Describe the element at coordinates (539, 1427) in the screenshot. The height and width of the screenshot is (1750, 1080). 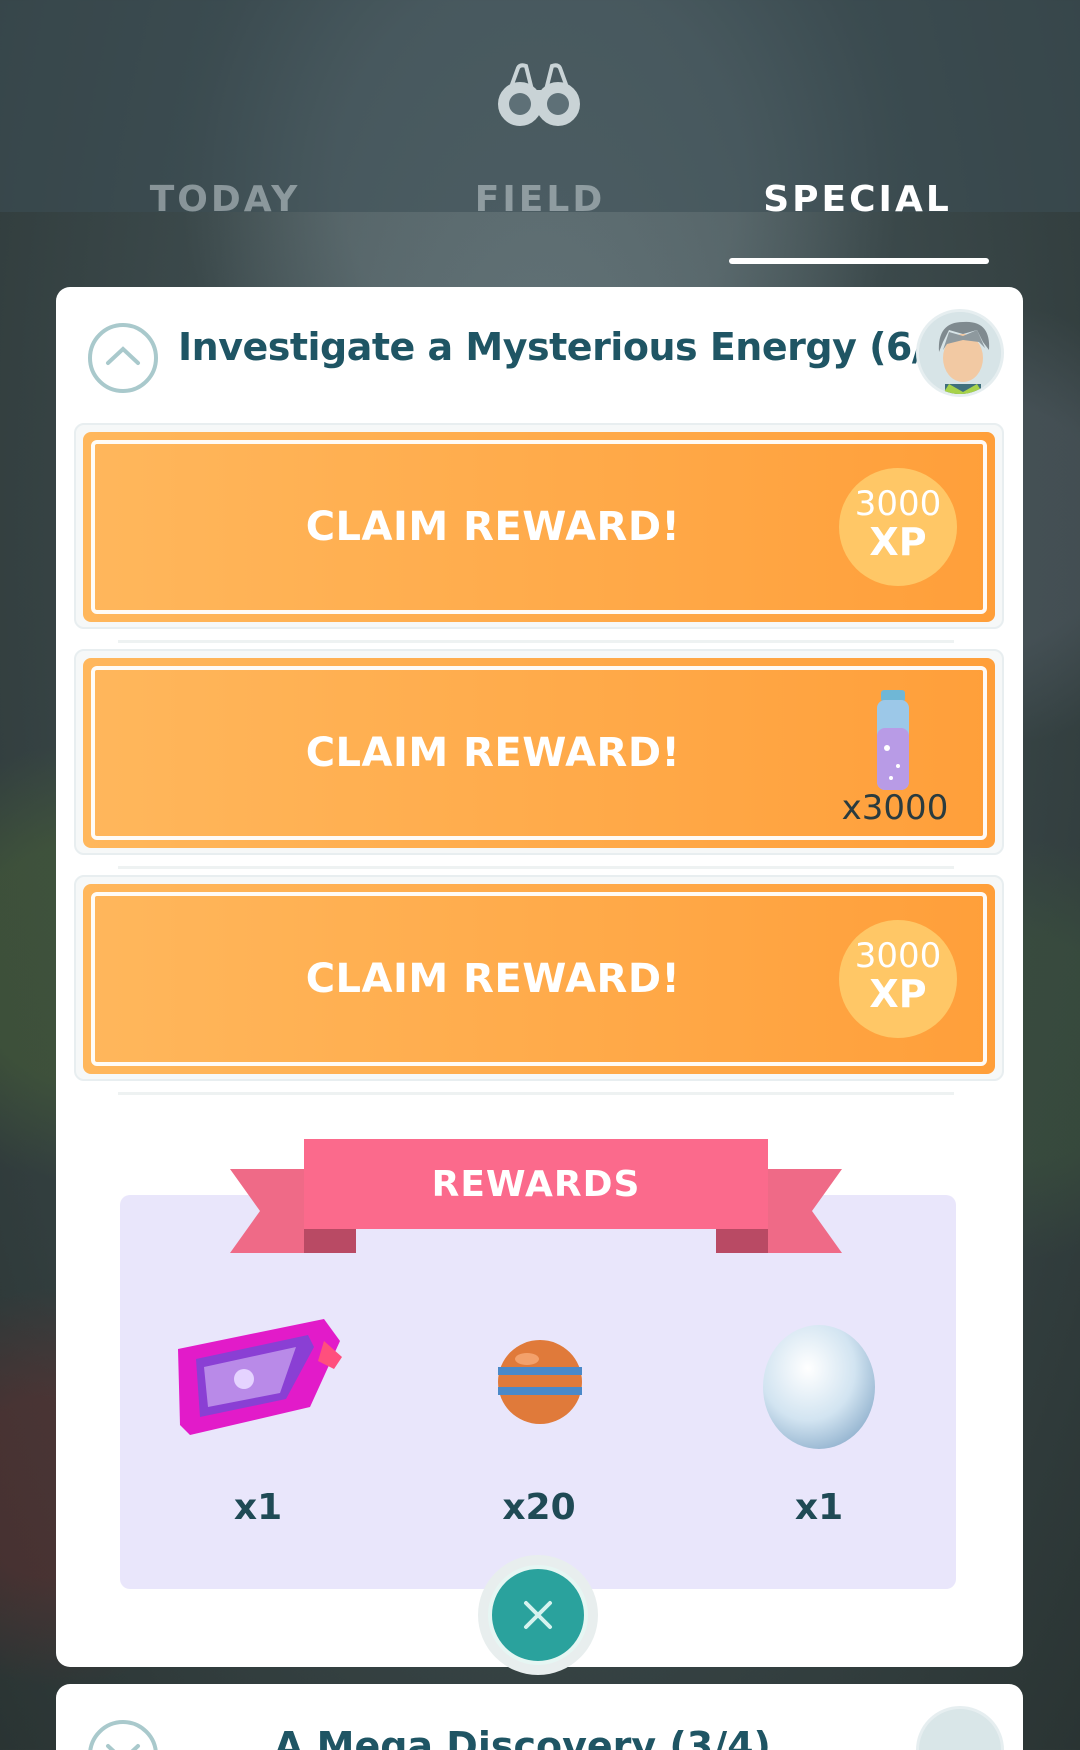
I see `reward-item: x20` at that location.